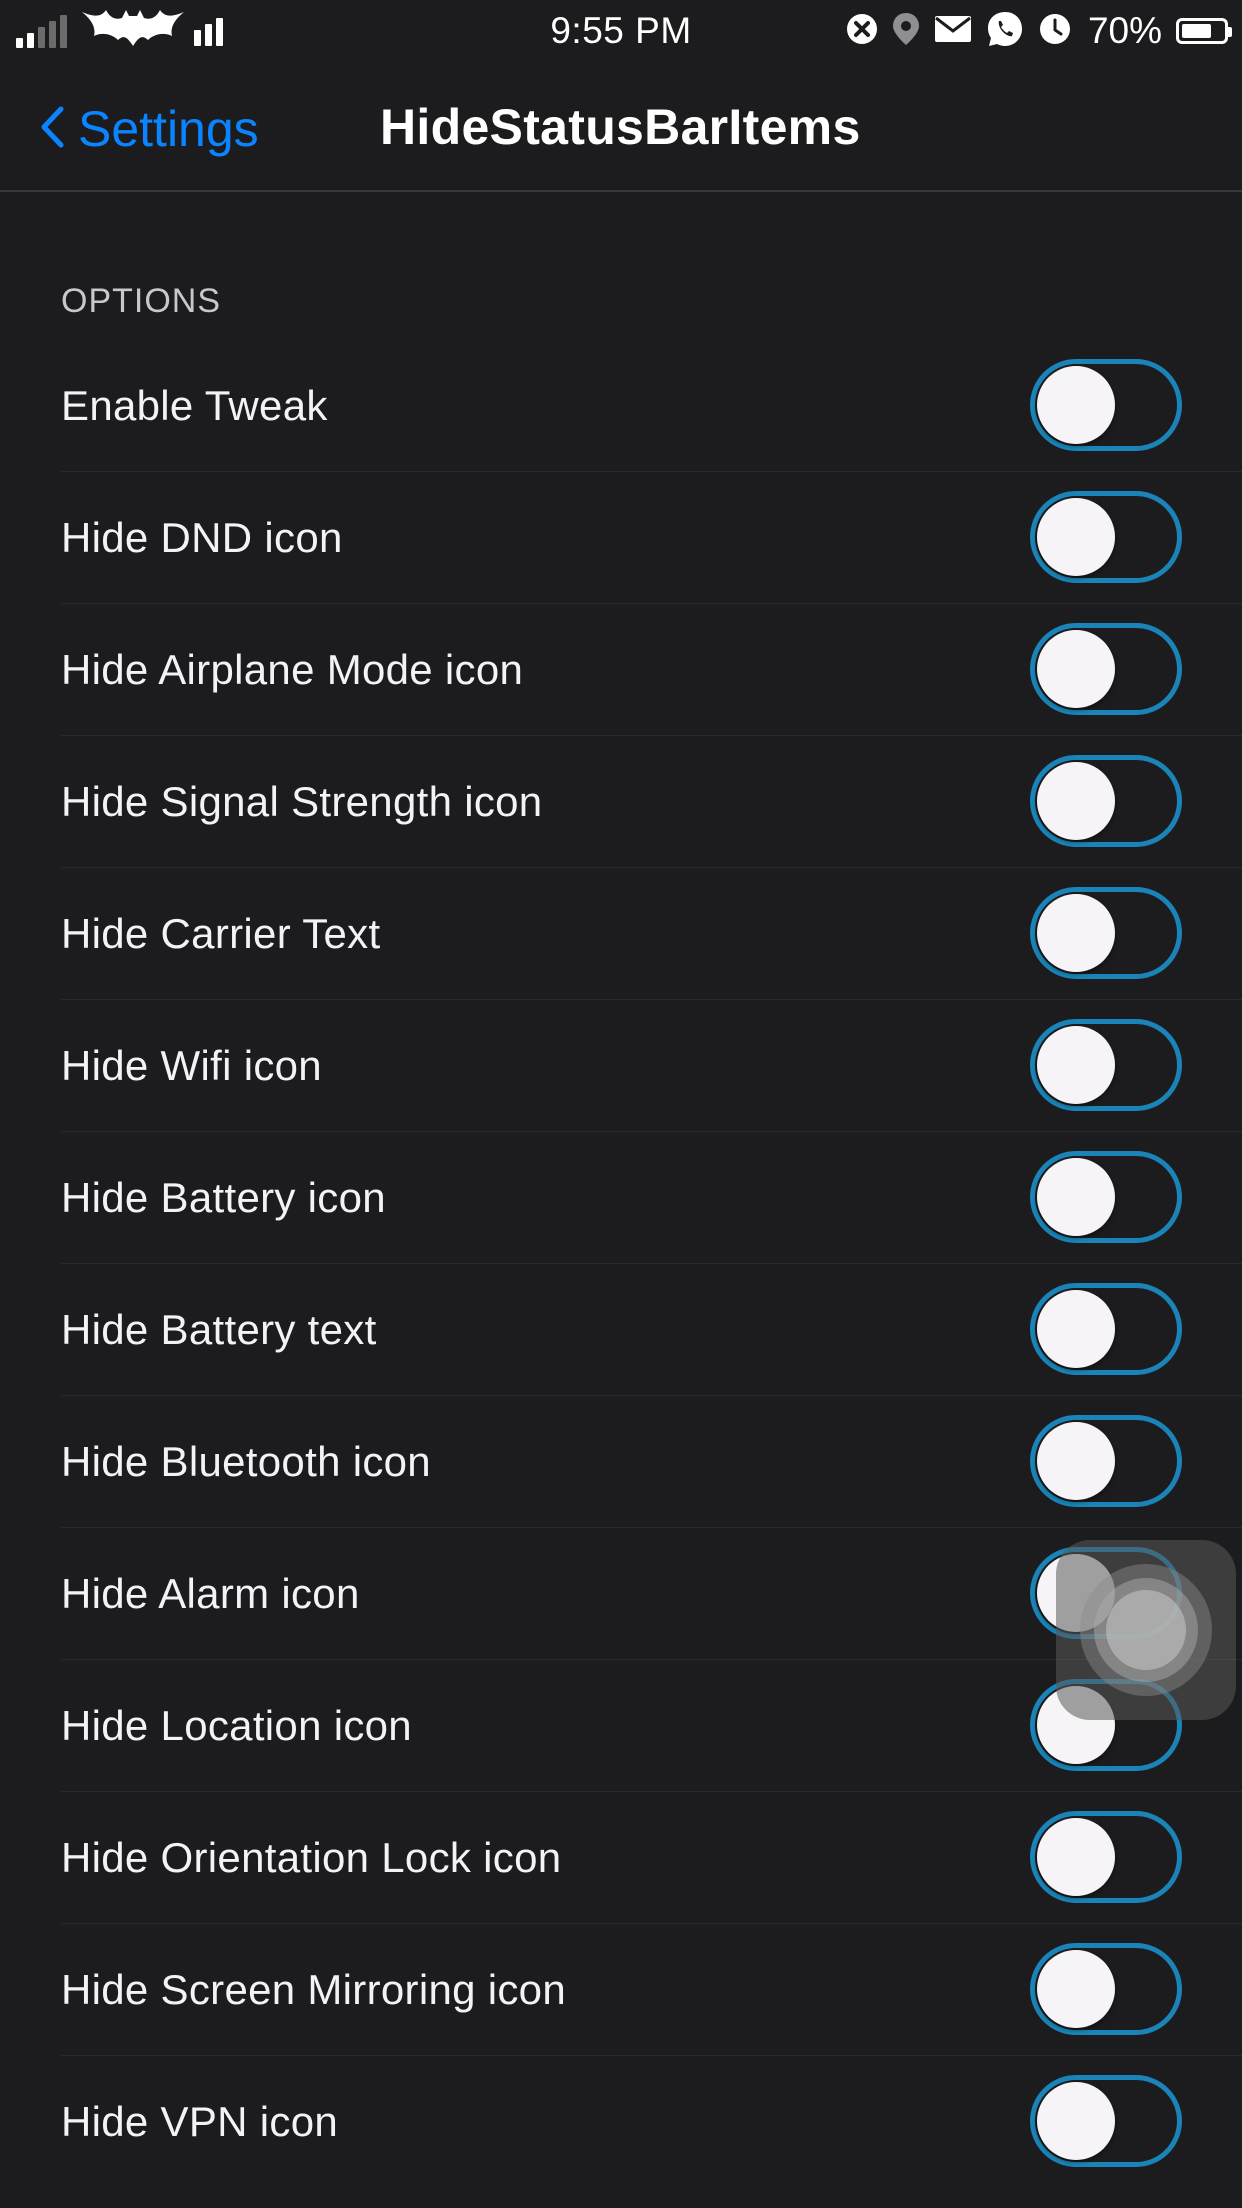 The image size is (1242, 2208). Describe the element at coordinates (168, 129) in the screenshot. I see `back-button-label: Settings` at that location.